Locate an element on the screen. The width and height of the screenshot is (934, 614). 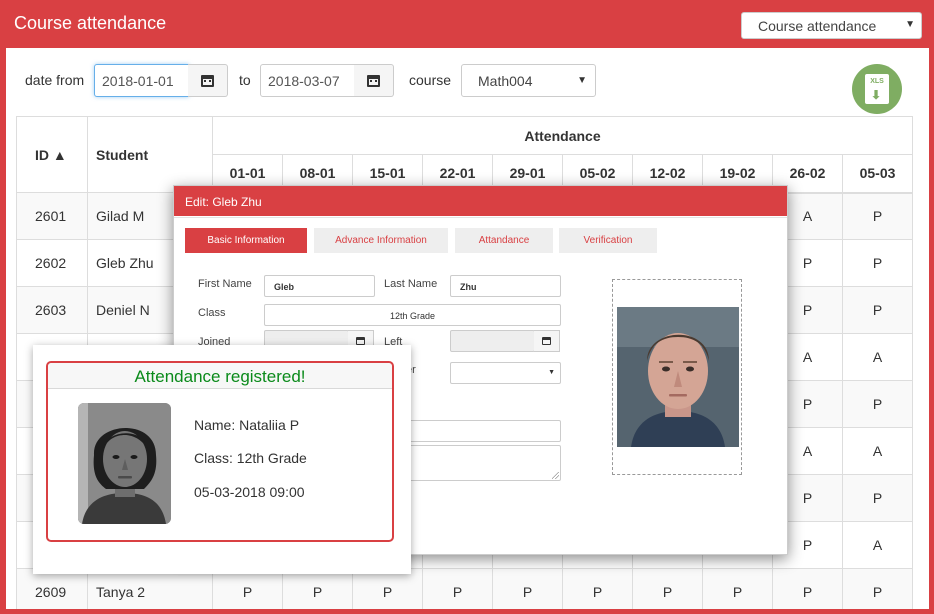
date-to-input: 2018-03-07 is located at coordinates (307, 80).